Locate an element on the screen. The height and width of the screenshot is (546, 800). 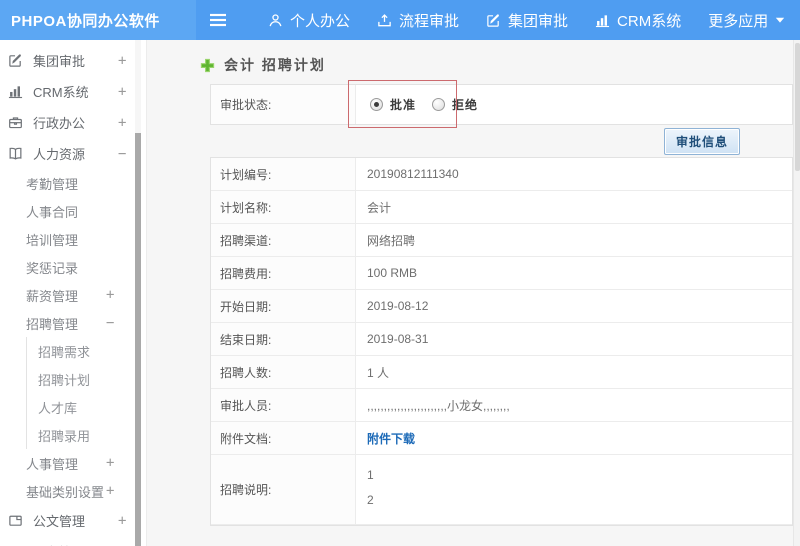
nav-item: 个人办公 is located at coordinates (309, 20).